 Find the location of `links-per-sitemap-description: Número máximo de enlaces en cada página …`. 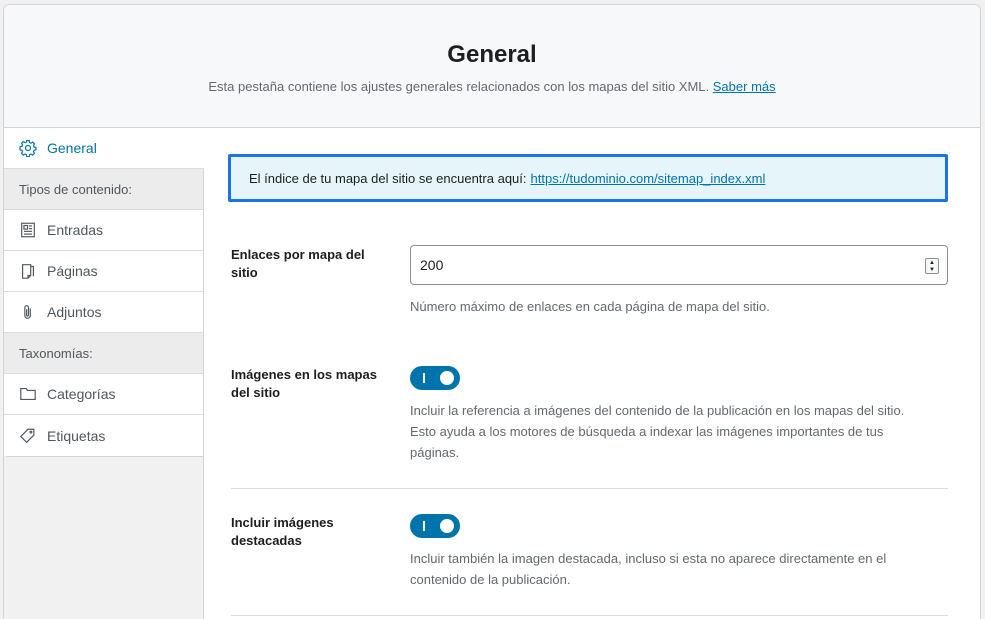

links-per-sitemap-description: Número máximo de enlaces en cada página … is located at coordinates (590, 306).